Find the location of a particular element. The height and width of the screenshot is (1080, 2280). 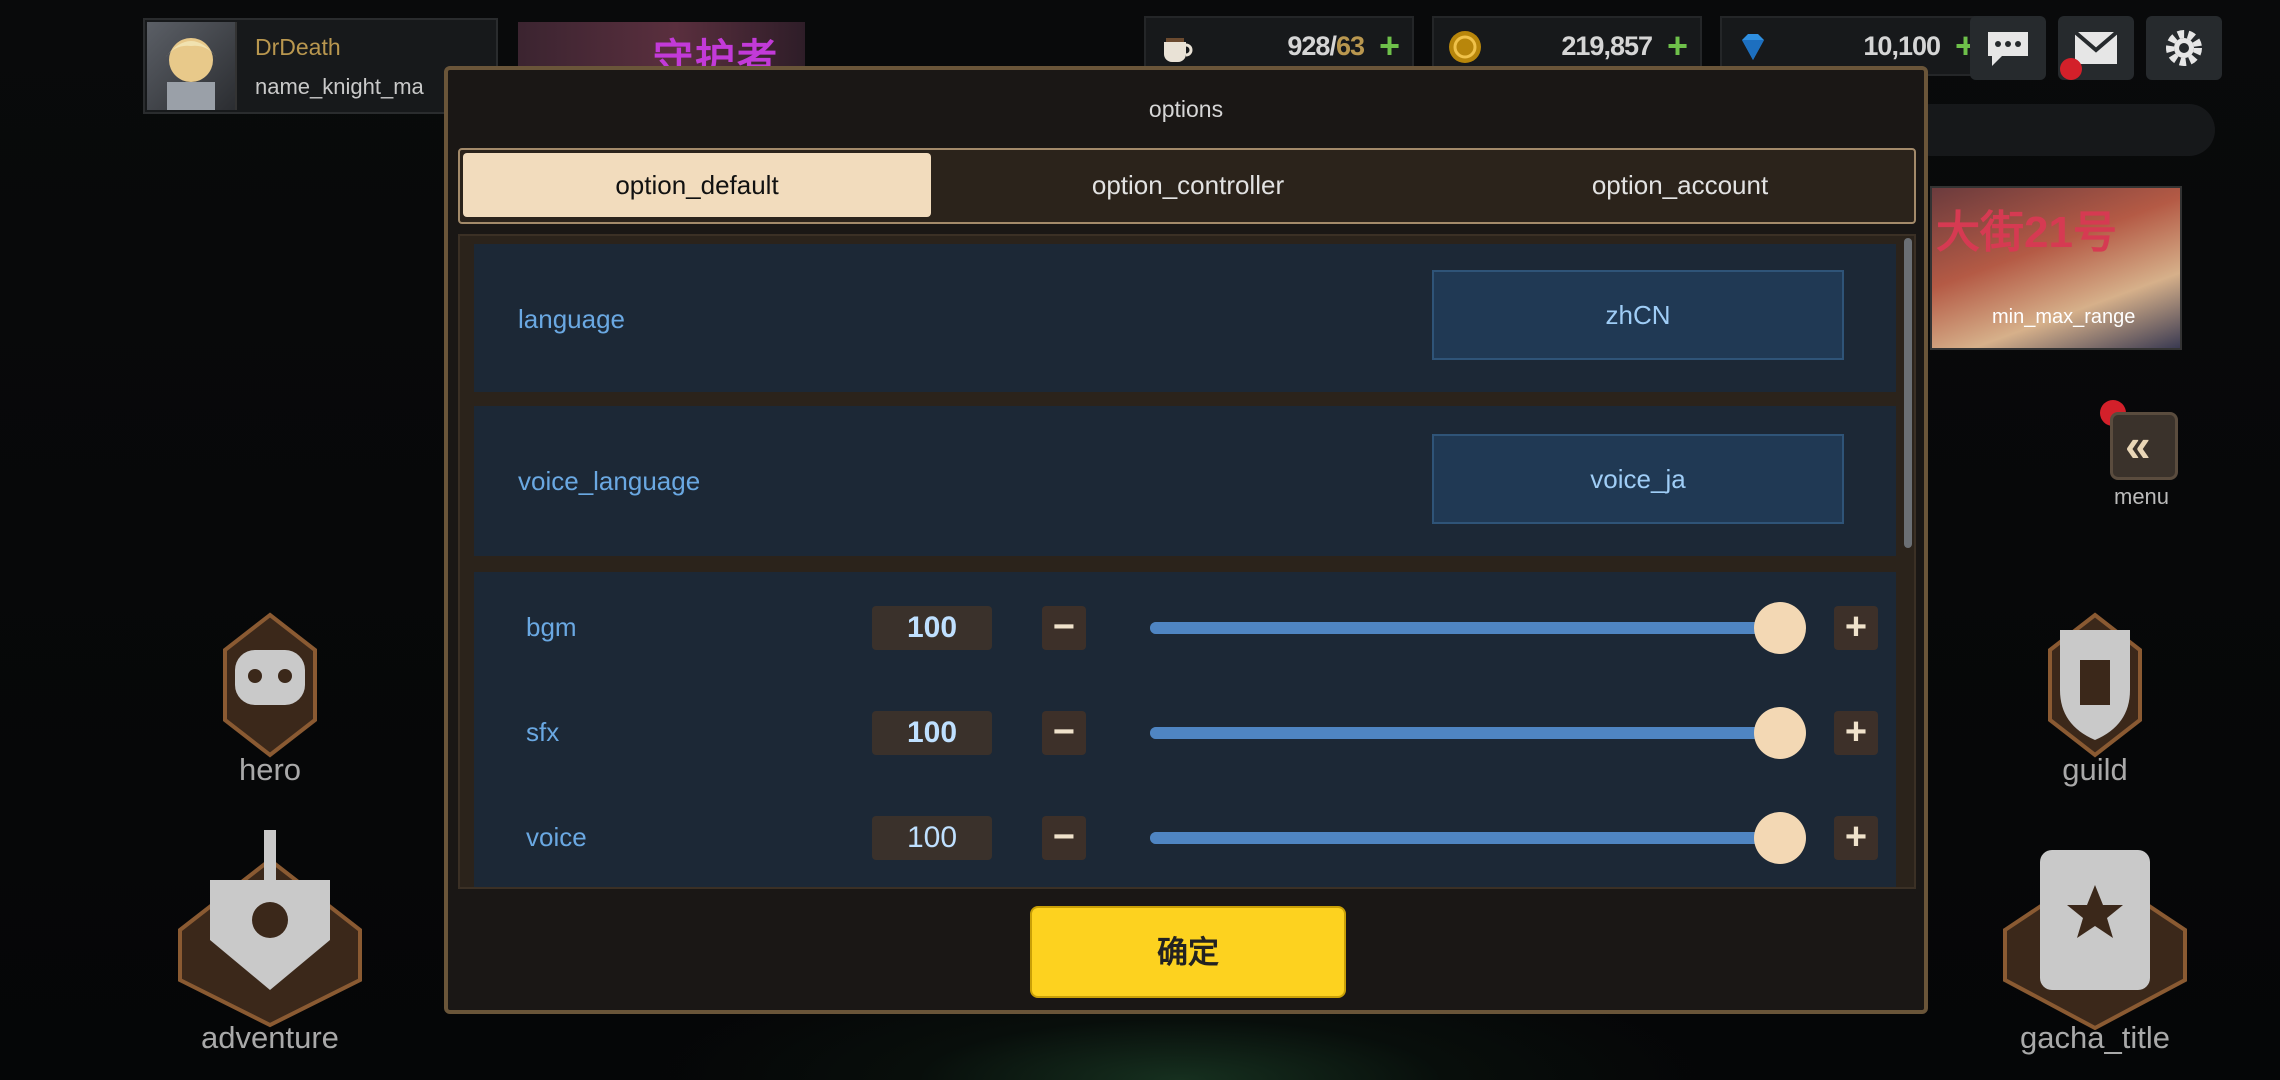

settings-button is located at coordinates (2184, 48).